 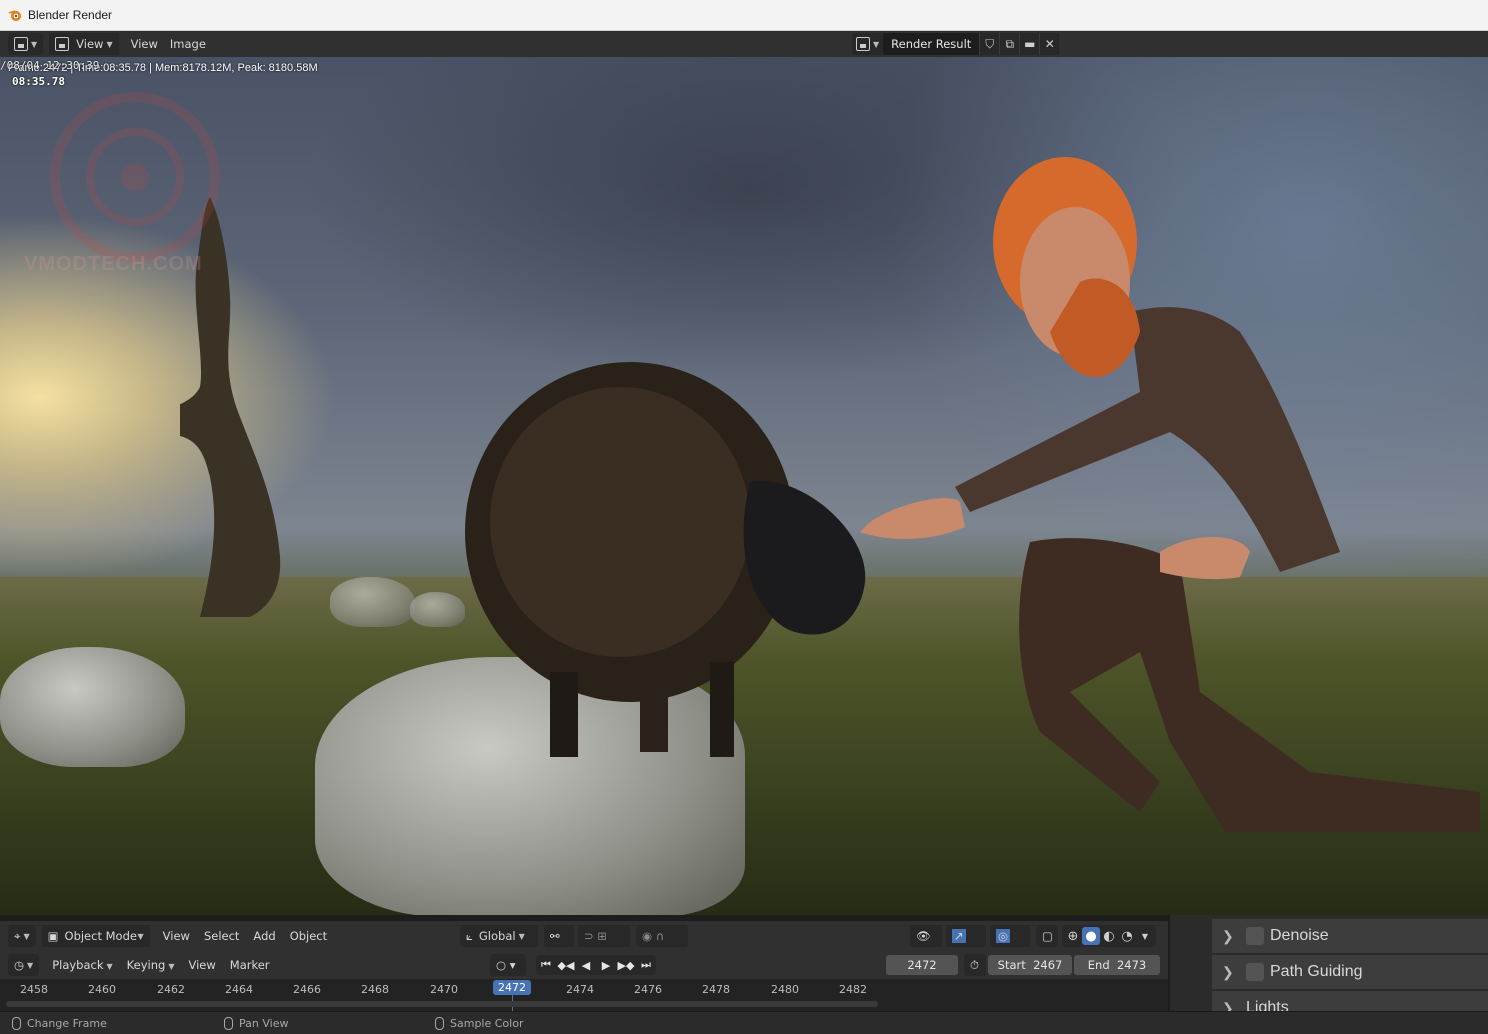 I want to click on object-mode-label: Object Mode, so click(x=100, y=936).